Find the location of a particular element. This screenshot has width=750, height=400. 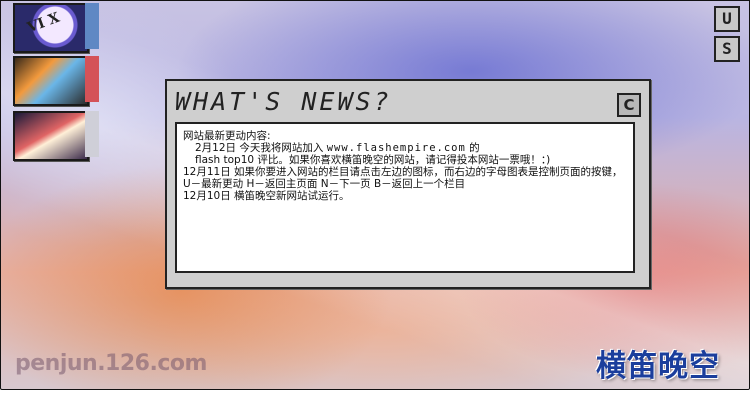

site-logo: 横笛晚空 is located at coordinates (658, 366).